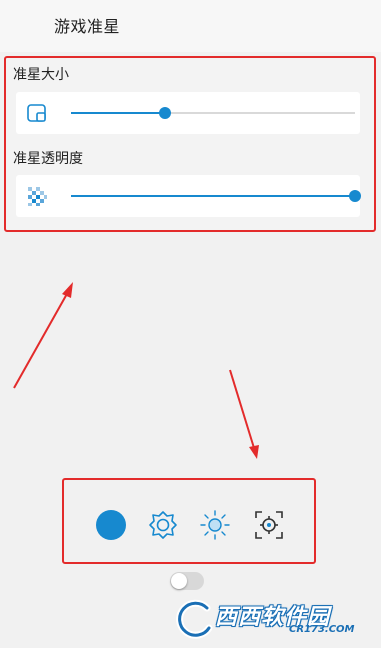  I want to click on crosshair-style-toolbar, so click(189, 521).